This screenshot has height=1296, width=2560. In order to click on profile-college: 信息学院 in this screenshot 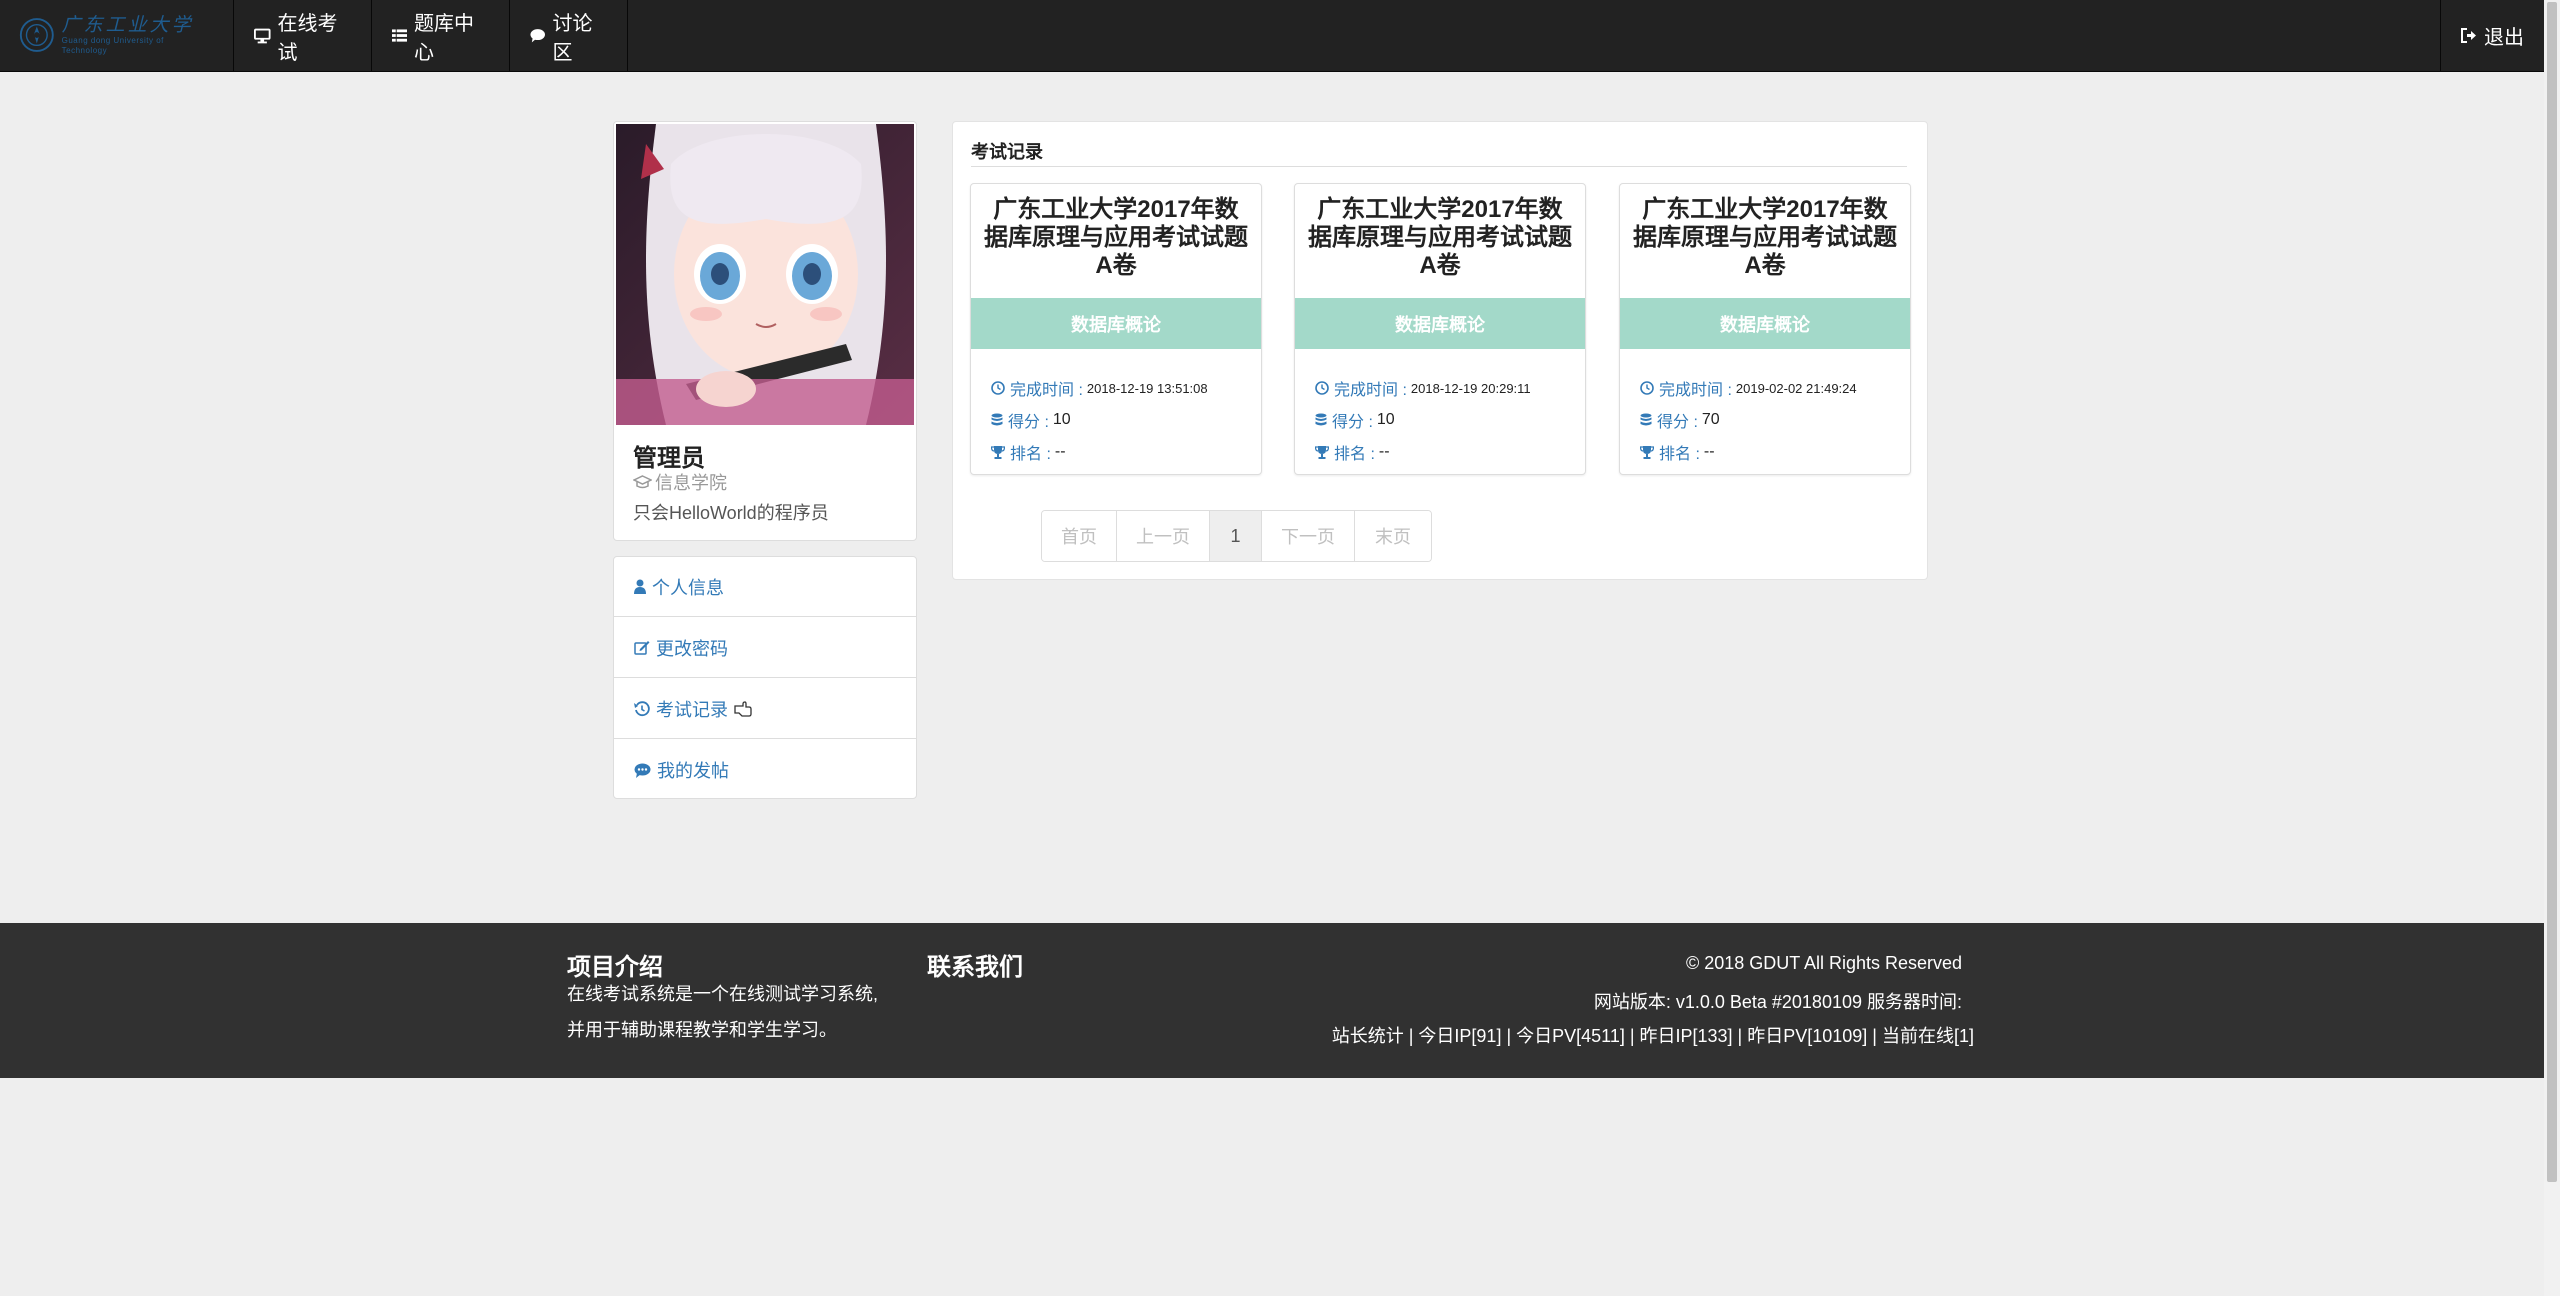, I will do `click(680, 482)`.